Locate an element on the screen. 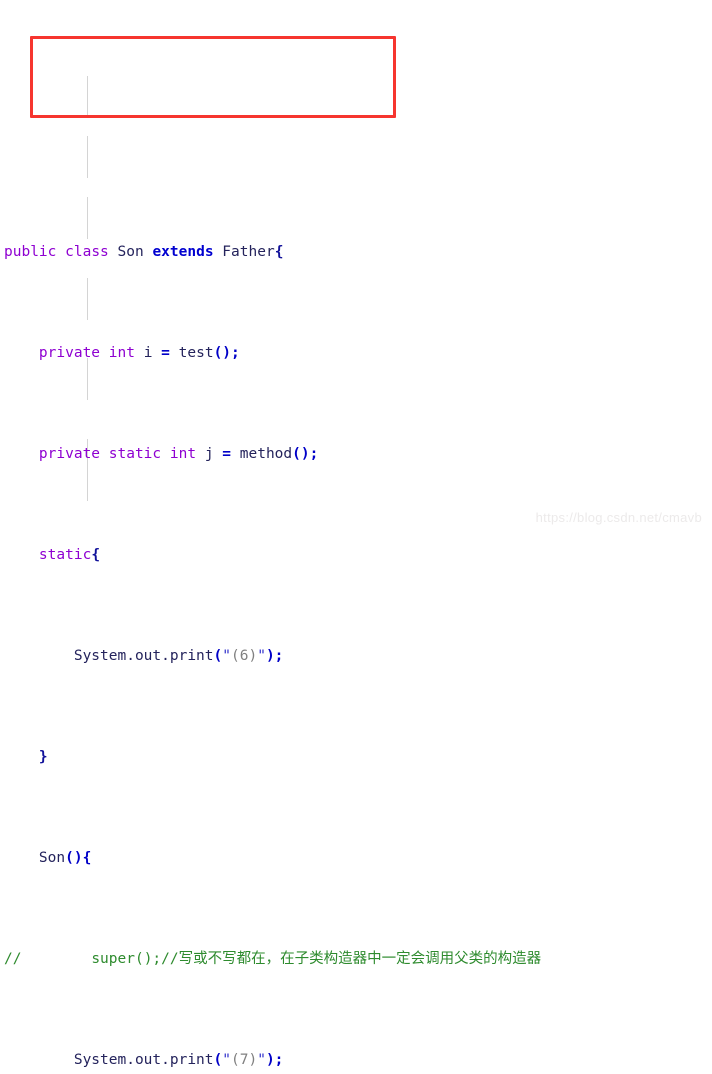  comment-slashes: // is located at coordinates (13, 959).